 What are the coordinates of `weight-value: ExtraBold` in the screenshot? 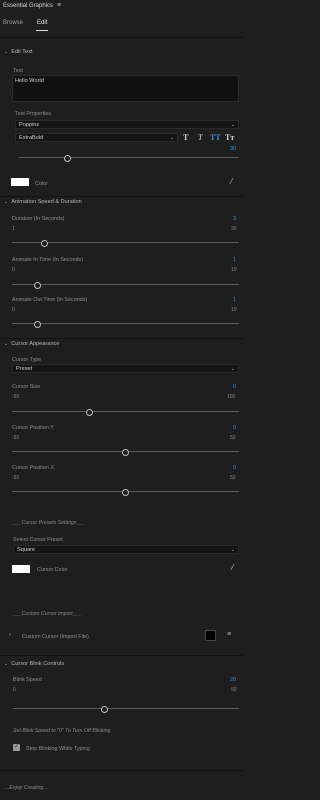 It's located at (31, 138).